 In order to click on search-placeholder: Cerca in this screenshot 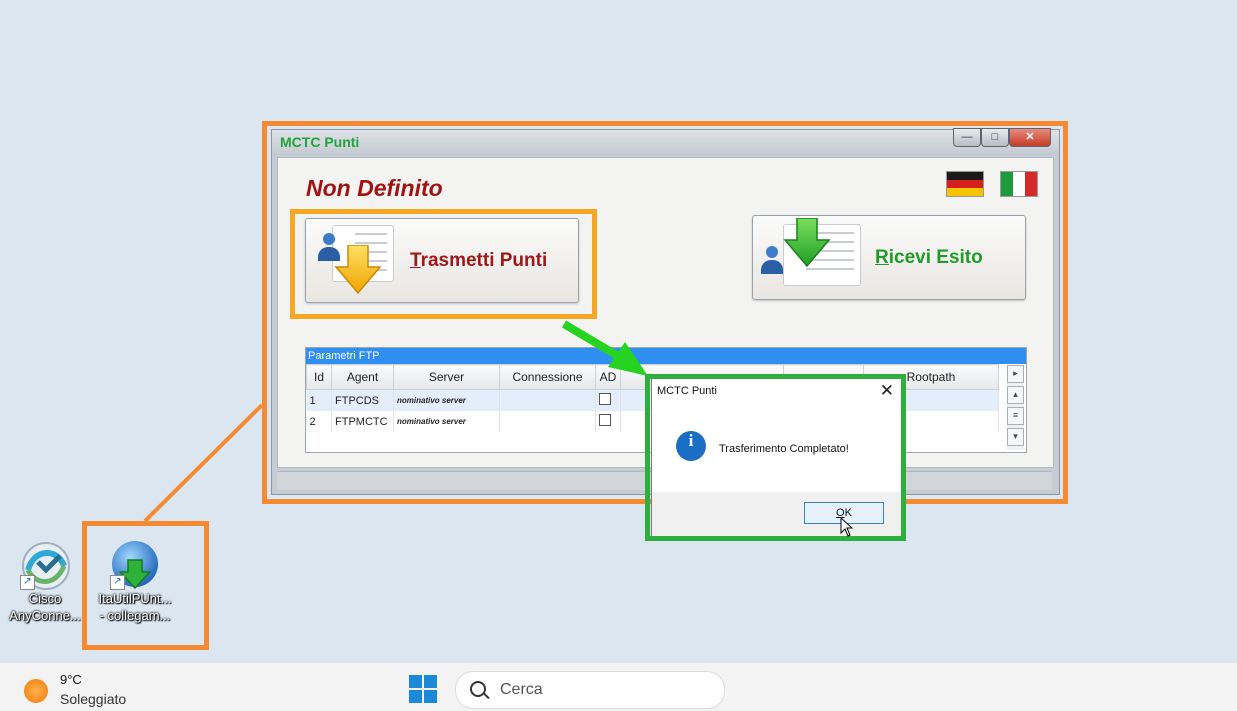, I will do `click(521, 689)`.